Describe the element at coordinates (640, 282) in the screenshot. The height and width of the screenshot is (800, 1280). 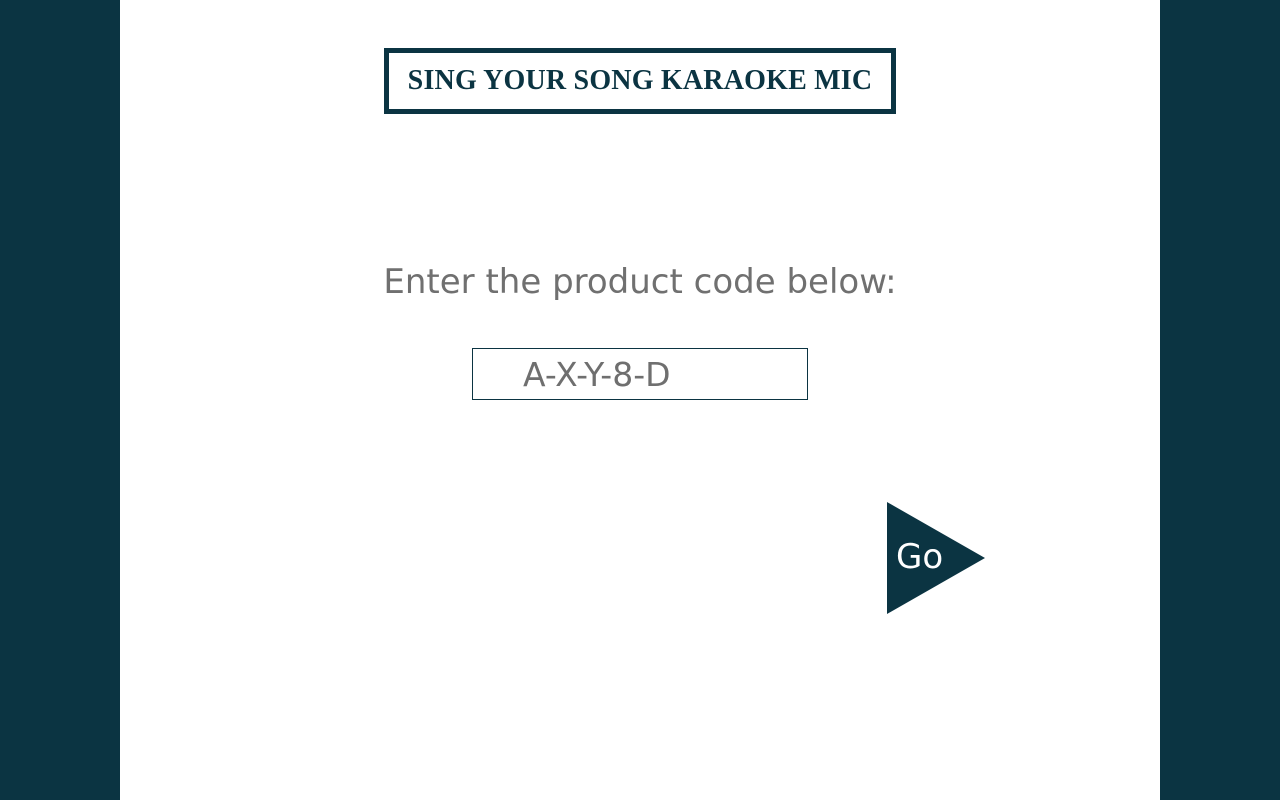
I see `product-code-prompt: Enter the product code below:` at that location.